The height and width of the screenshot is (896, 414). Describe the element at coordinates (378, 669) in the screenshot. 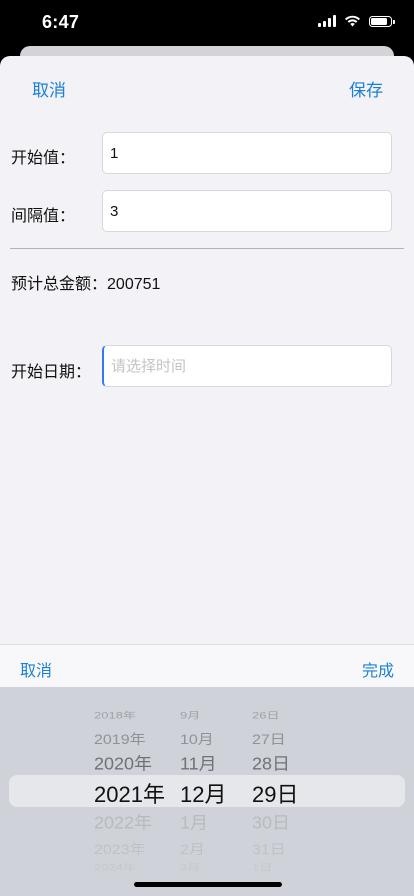

I see `picker-done-button: 完成` at that location.